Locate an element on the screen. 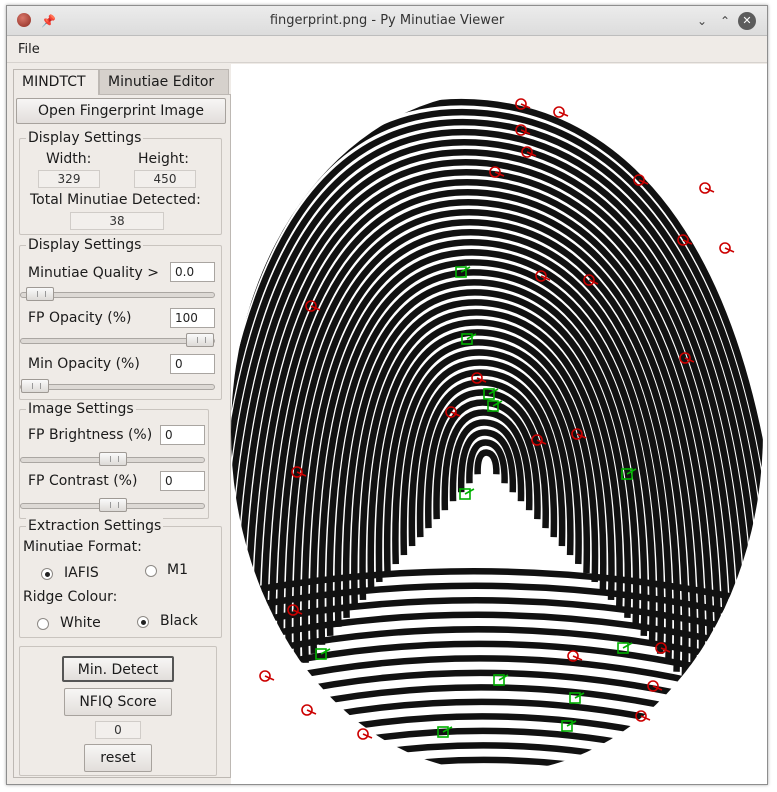  radio-black is located at coordinates (143, 622).